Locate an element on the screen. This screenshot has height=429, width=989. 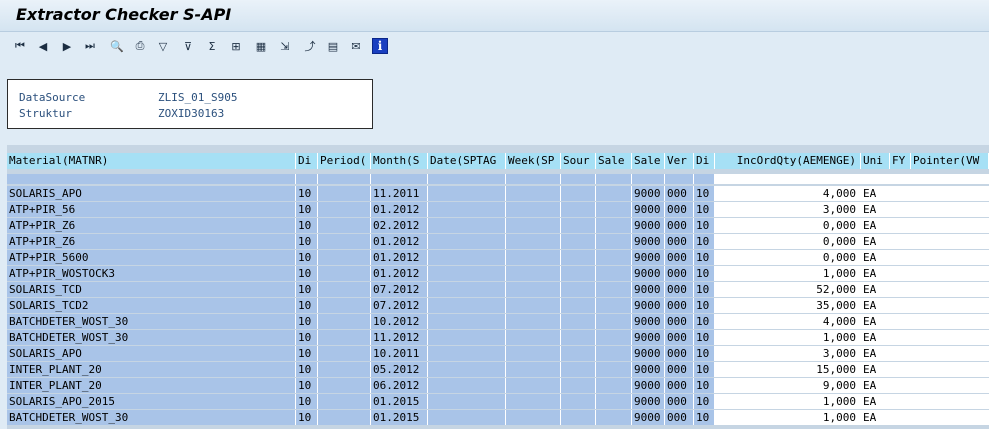
incoming-order-qty-cell: 0,000 is located at coordinates (788, 241).